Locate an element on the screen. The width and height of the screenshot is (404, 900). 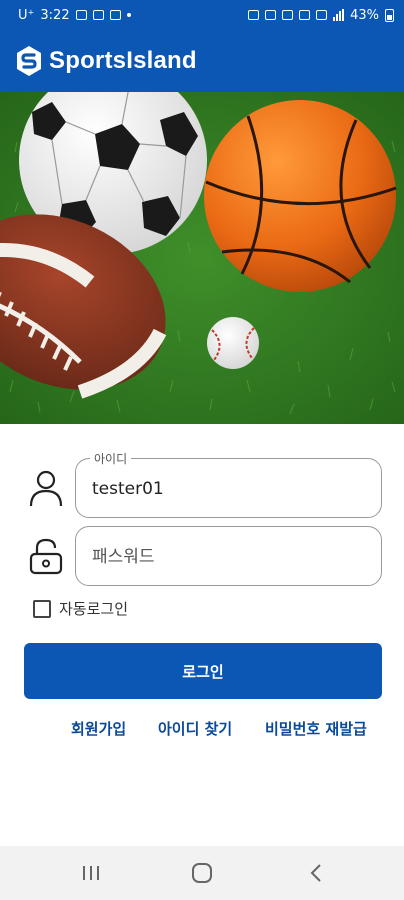
unlock-icon is located at coordinates (46, 556).